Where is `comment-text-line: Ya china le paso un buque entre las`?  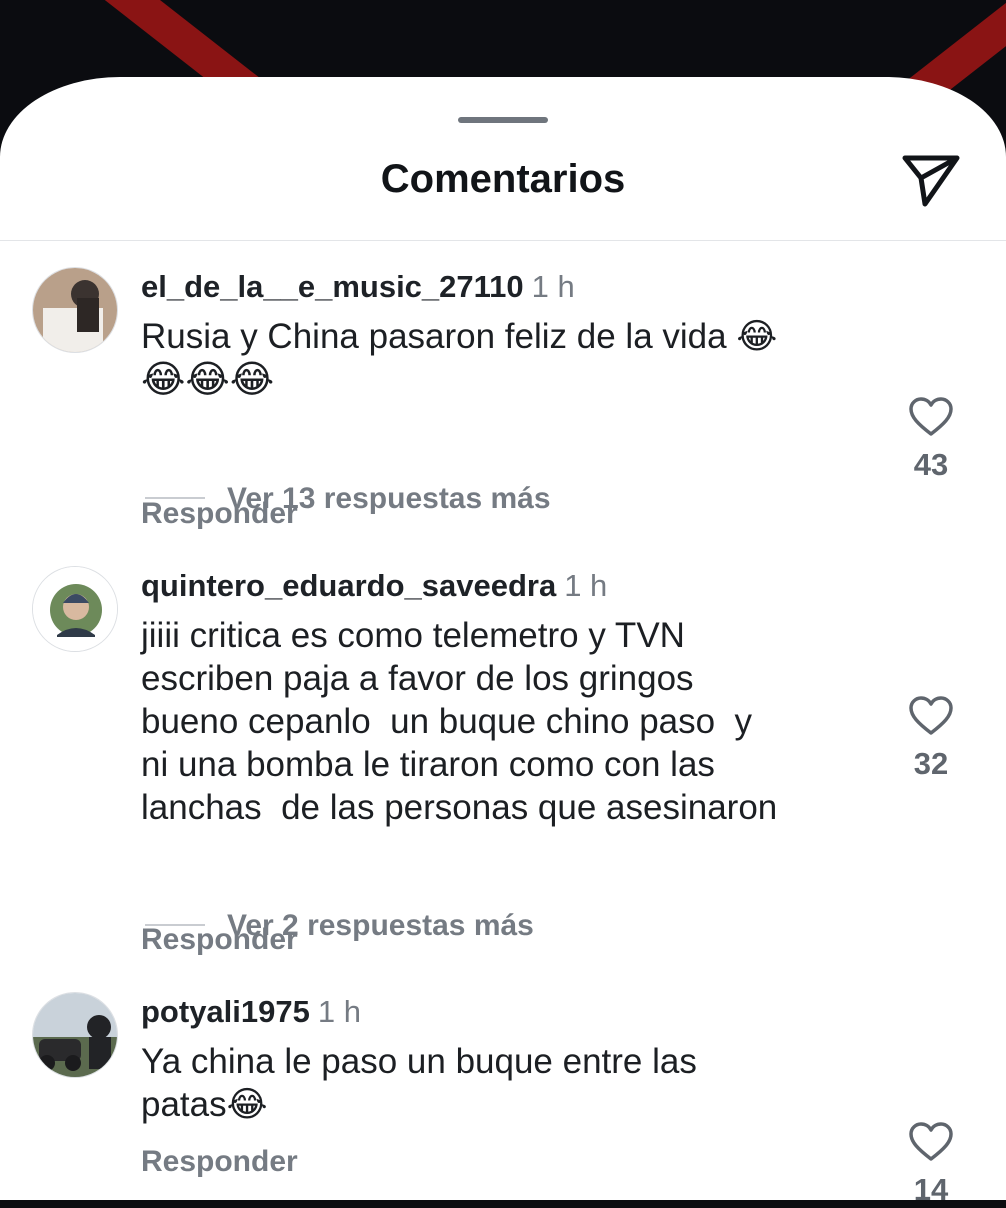
comment-text-line: Ya china le paso un buque entre las is located at coordinates (419, 1061).